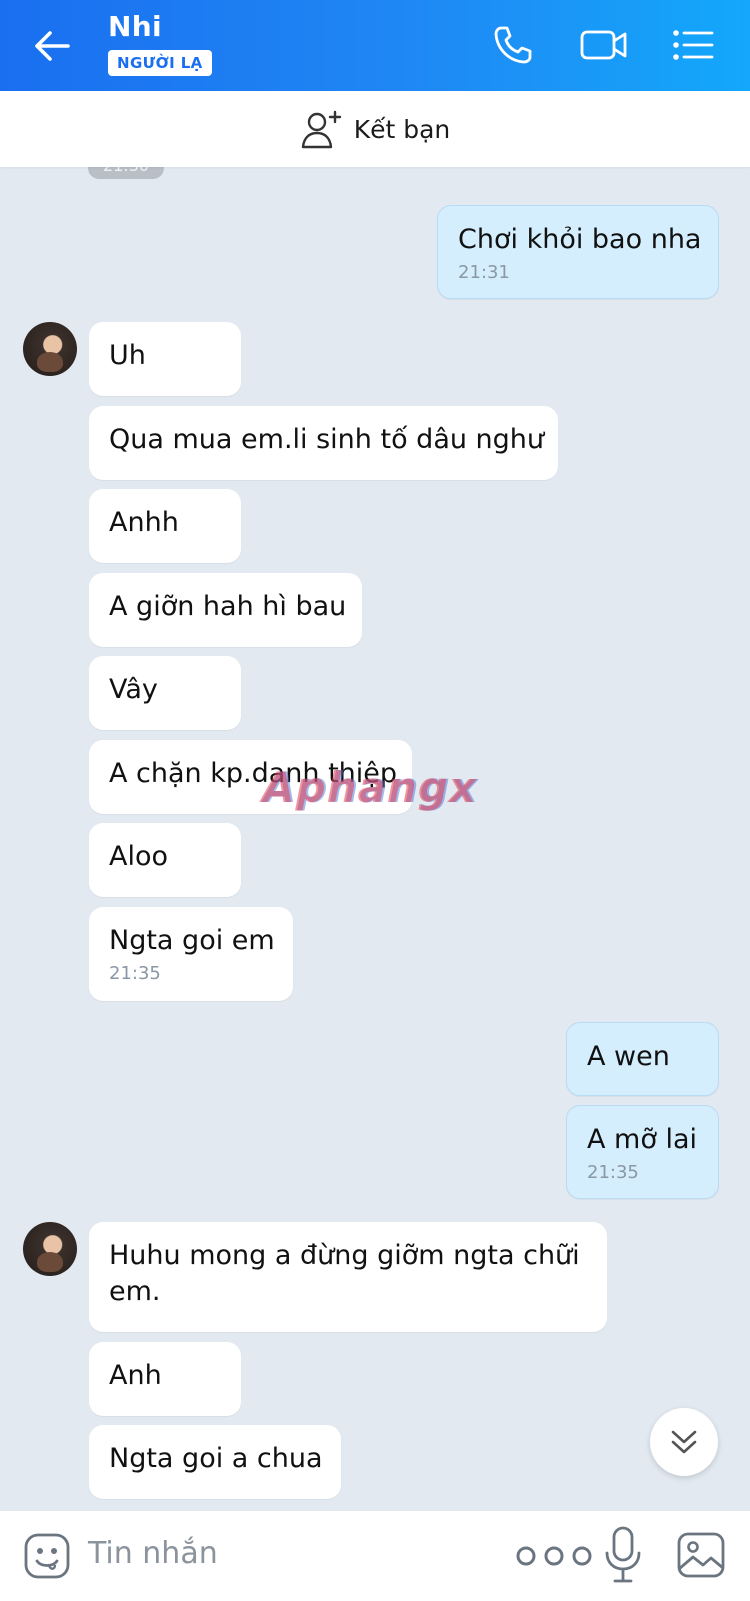 The height and width of the screenshot is (1601, 750). I want to click on back-button, so click(52, 46).